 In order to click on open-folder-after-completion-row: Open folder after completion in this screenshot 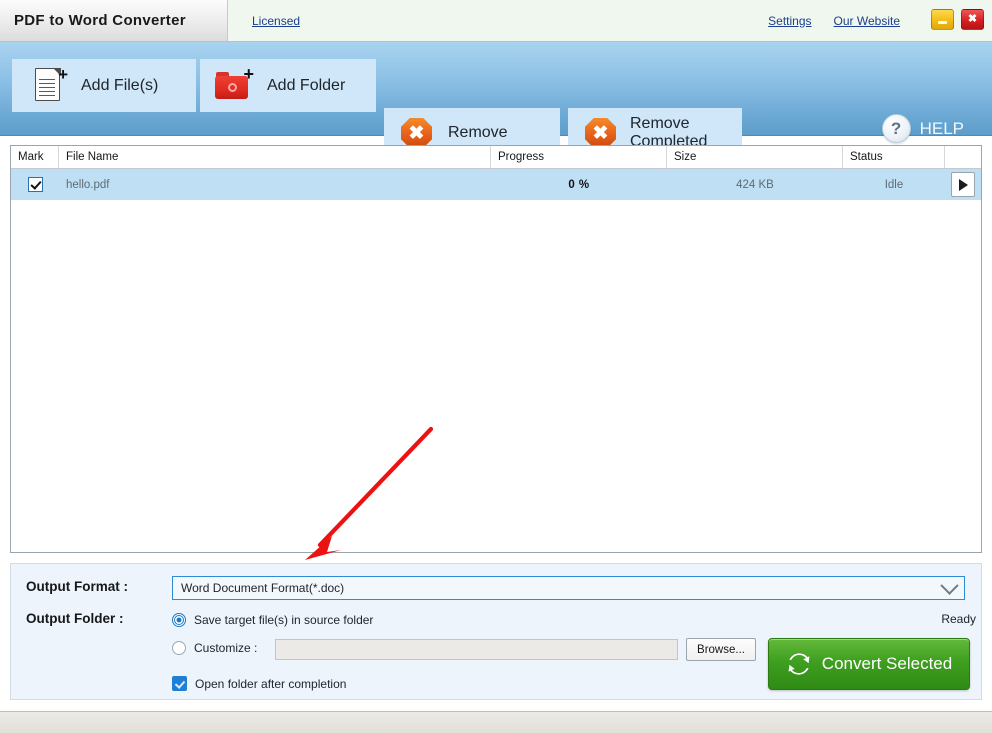, I will do `click(259, 683)`.